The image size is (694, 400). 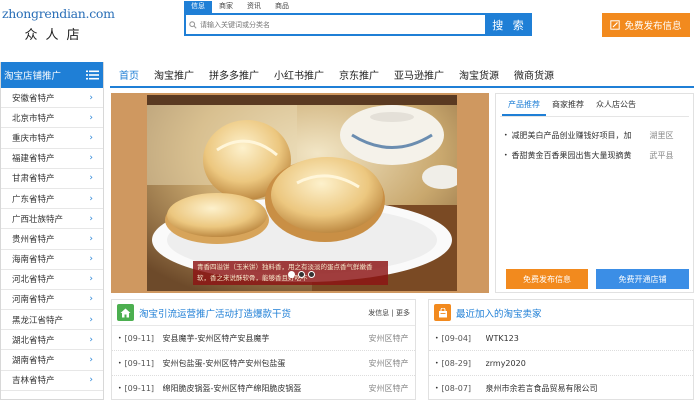 I want to click on sidebar-item-label: 甘肃省特产, so click(x=33, y=179).